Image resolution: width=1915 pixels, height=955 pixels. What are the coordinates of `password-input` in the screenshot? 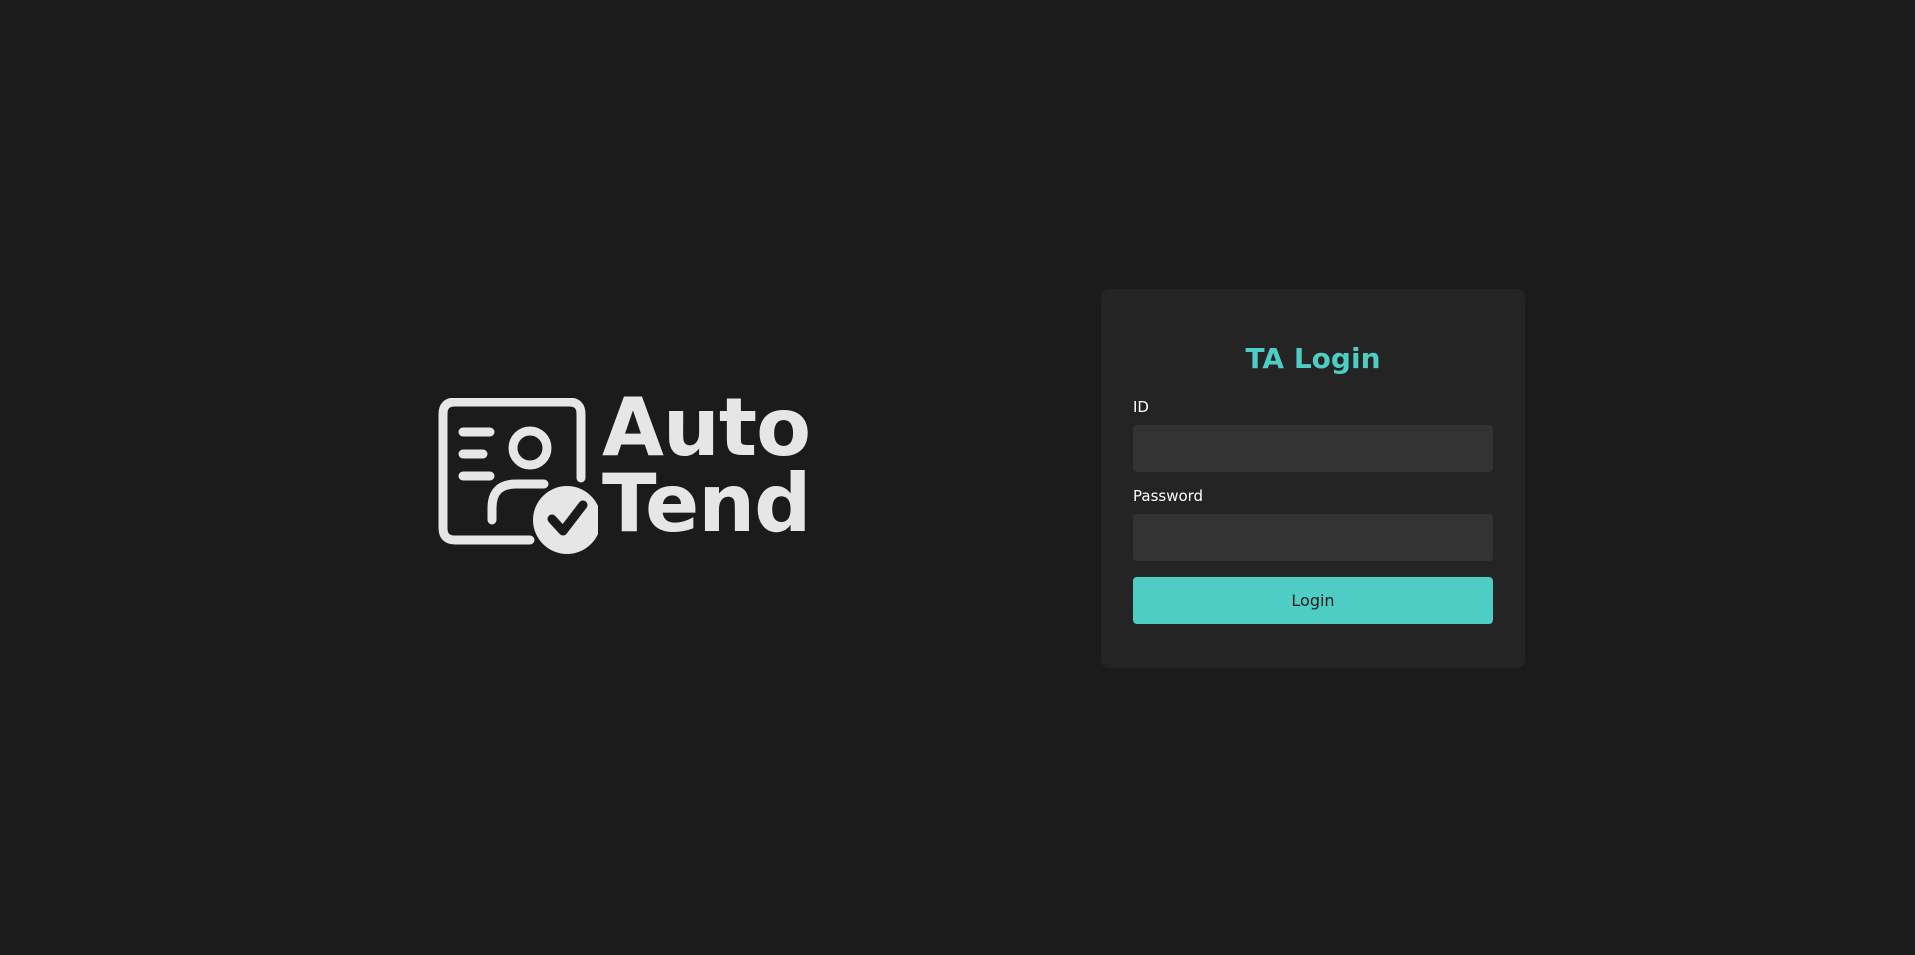 It's located at (1313, 537).